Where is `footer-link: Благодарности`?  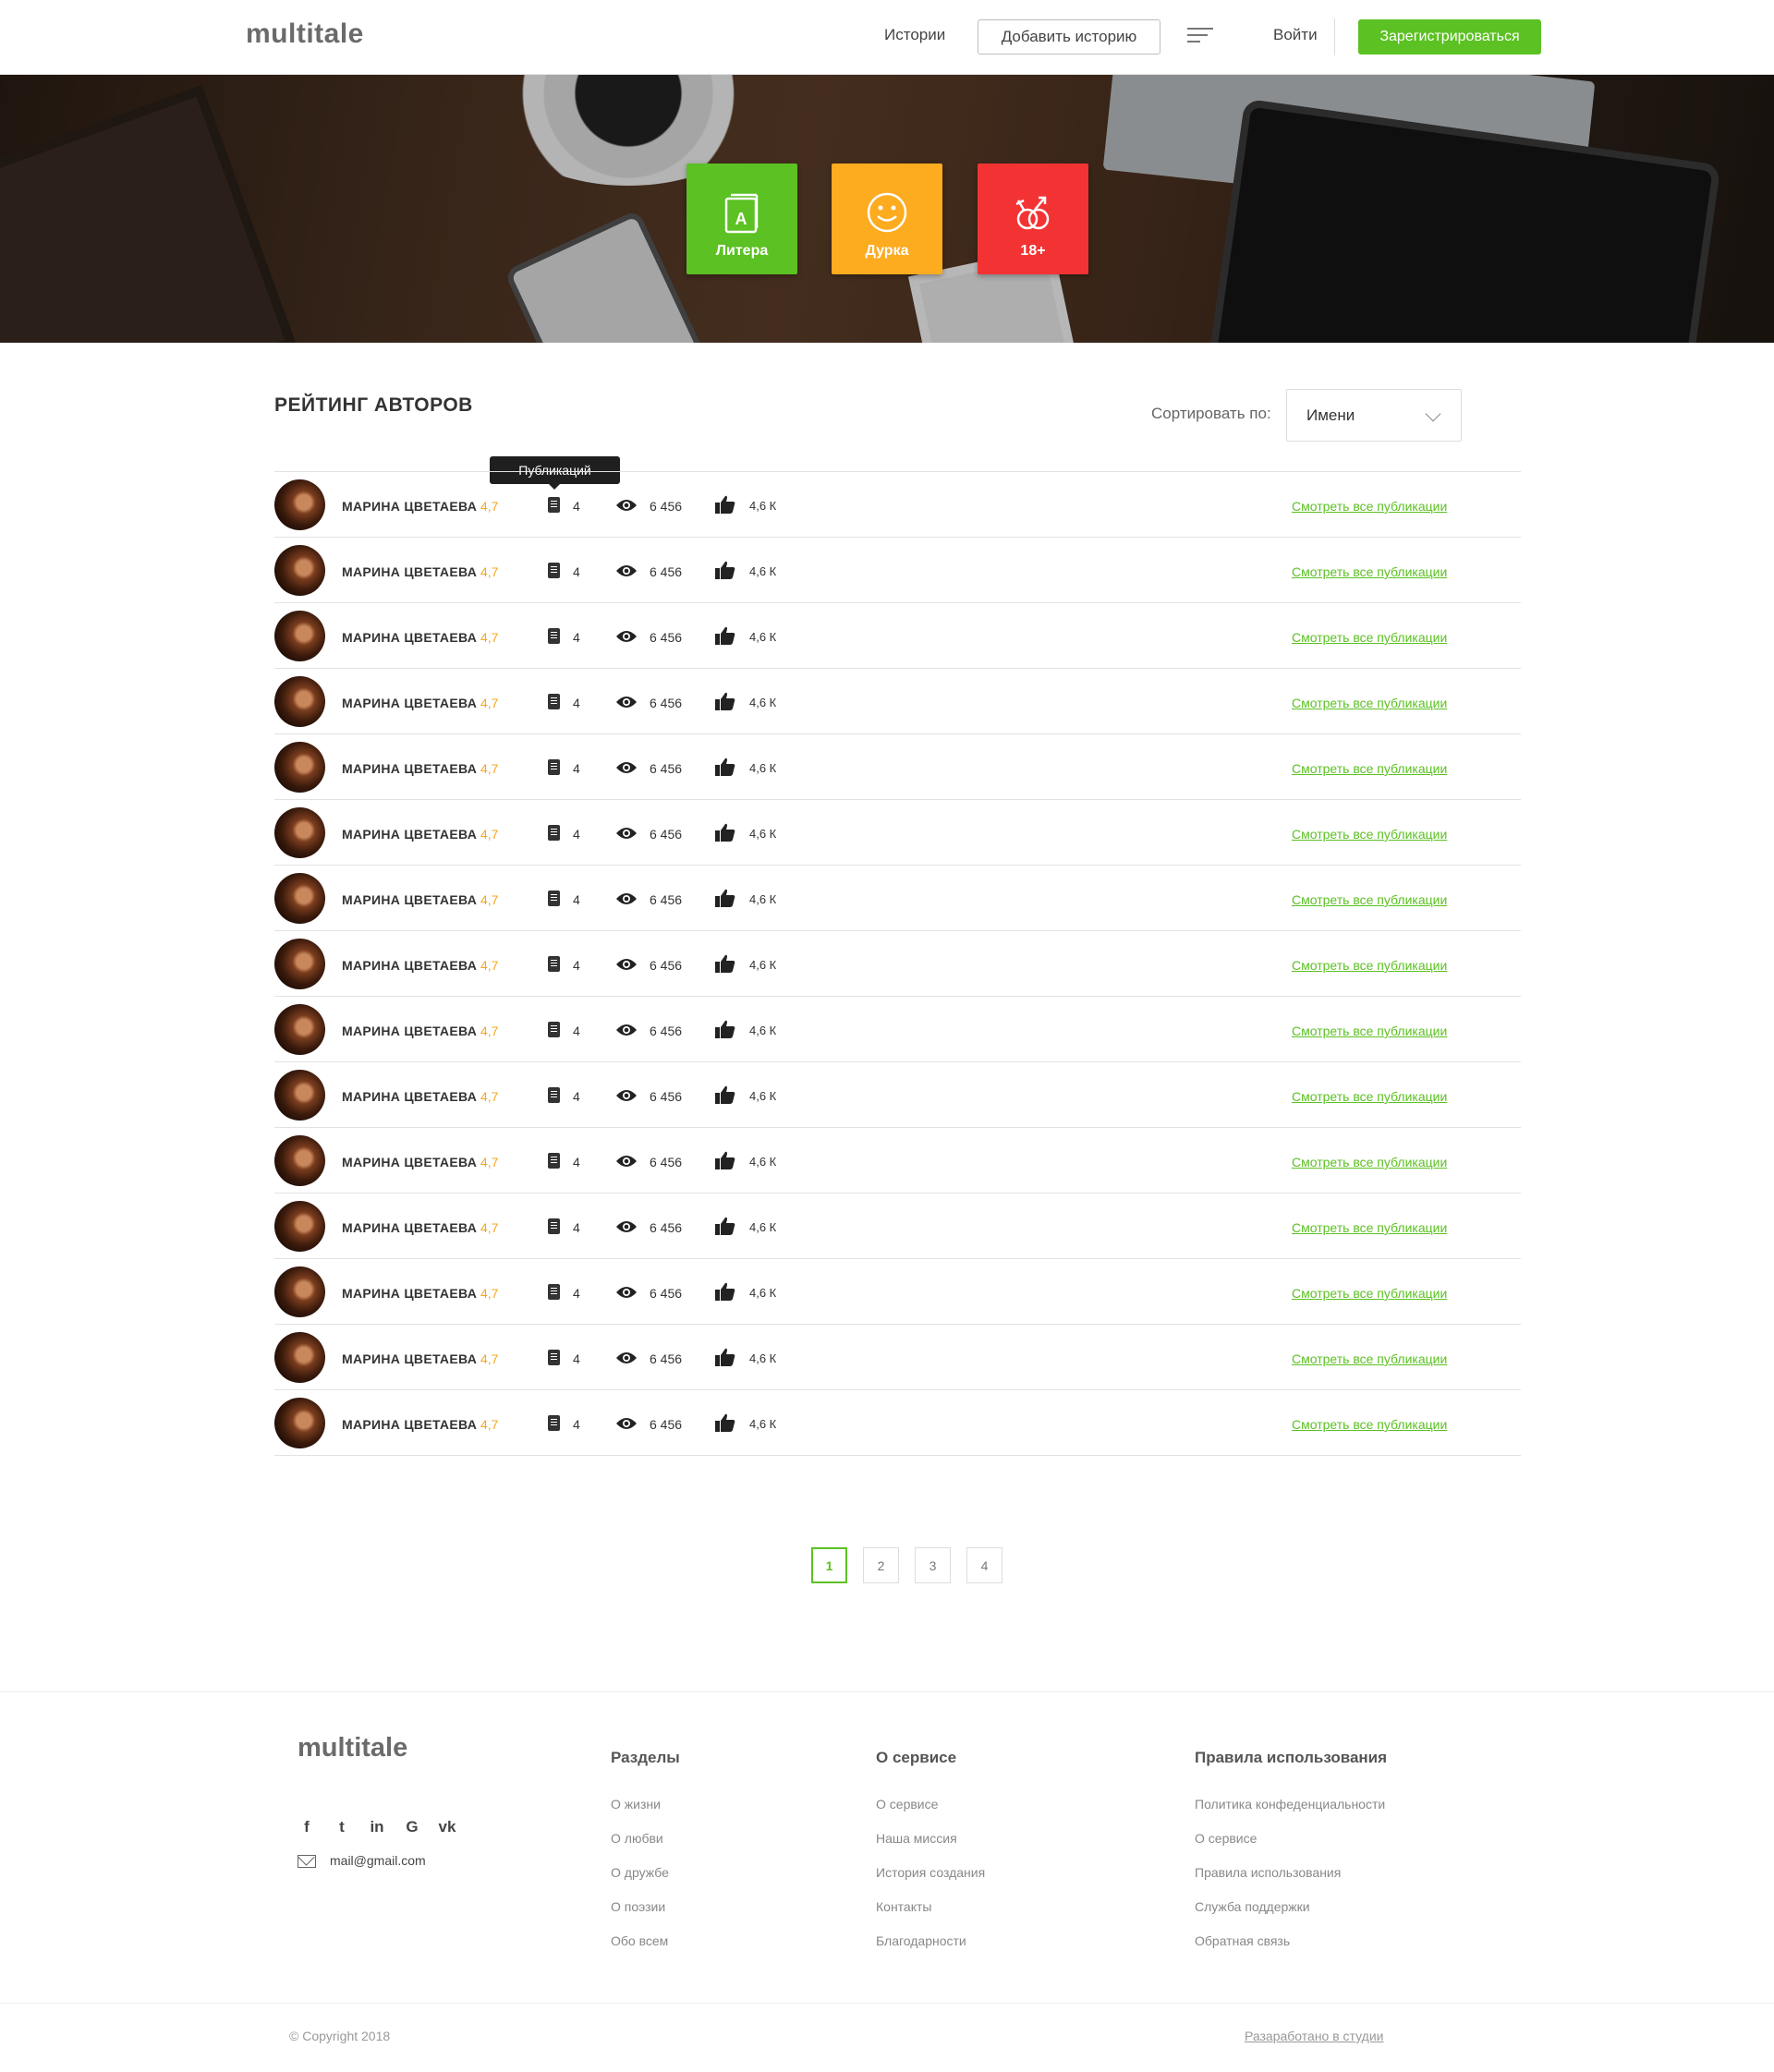 footer-link: Благодарности is located at coordinates (930, 1942).